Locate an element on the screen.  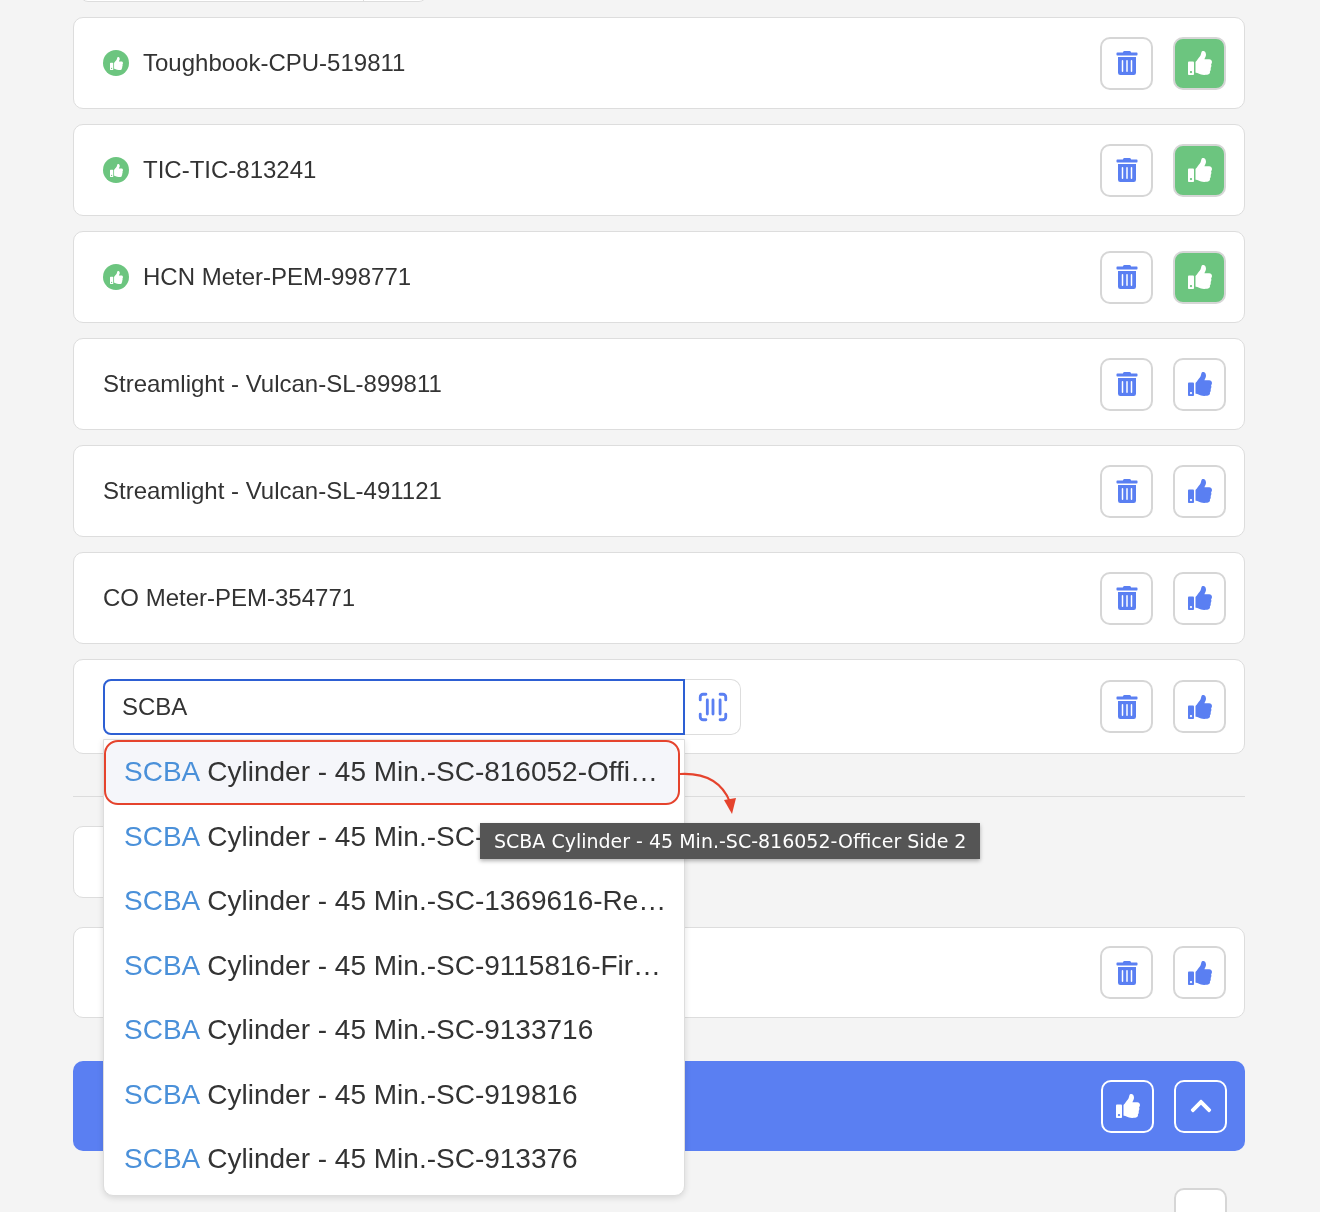
equipment-name: Streamlight - Vulcan-SL-899811 is located at coordinates (273, 384).